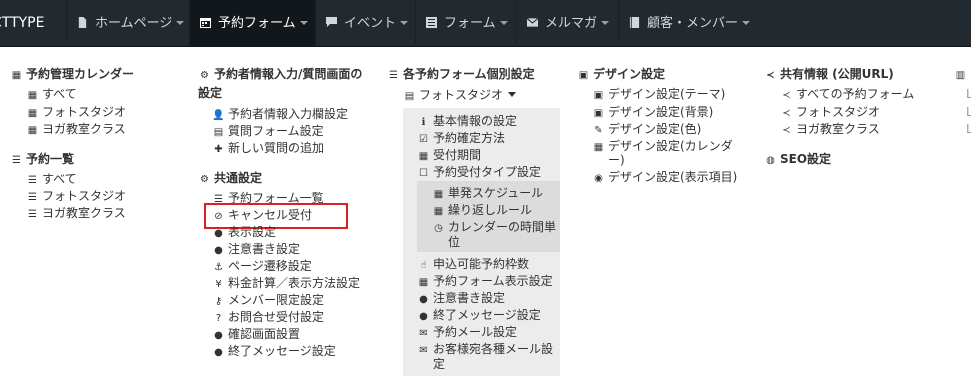 The width and height of the screenshot is (971, 376). Describe the element at coordinates (280, 115) in the screenshot. I see `menu-applicant-fields: 👤 予約者情報入力欄設定` at that location.